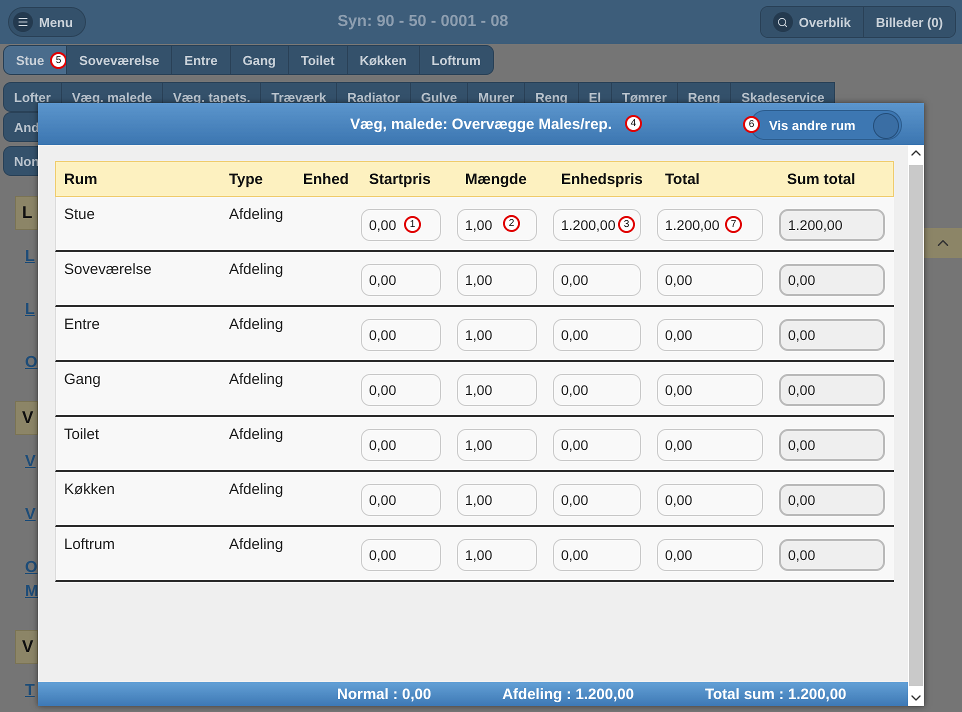 The image size is (962, 712). I want to click on column-header: Startpris, so click(400, 179).